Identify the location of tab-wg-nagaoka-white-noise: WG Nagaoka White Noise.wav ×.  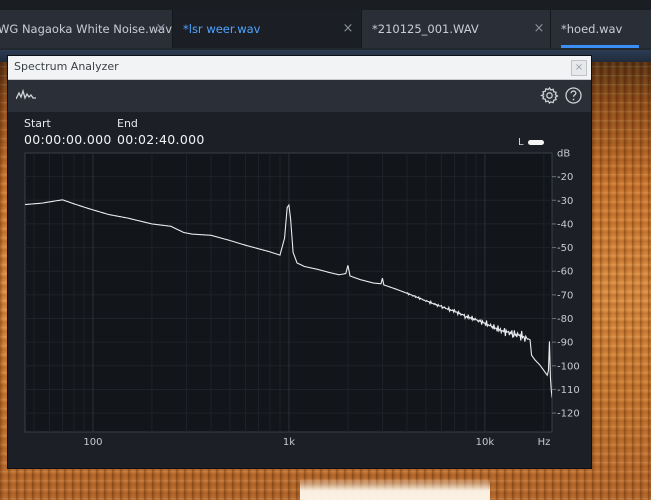
(86, 29).